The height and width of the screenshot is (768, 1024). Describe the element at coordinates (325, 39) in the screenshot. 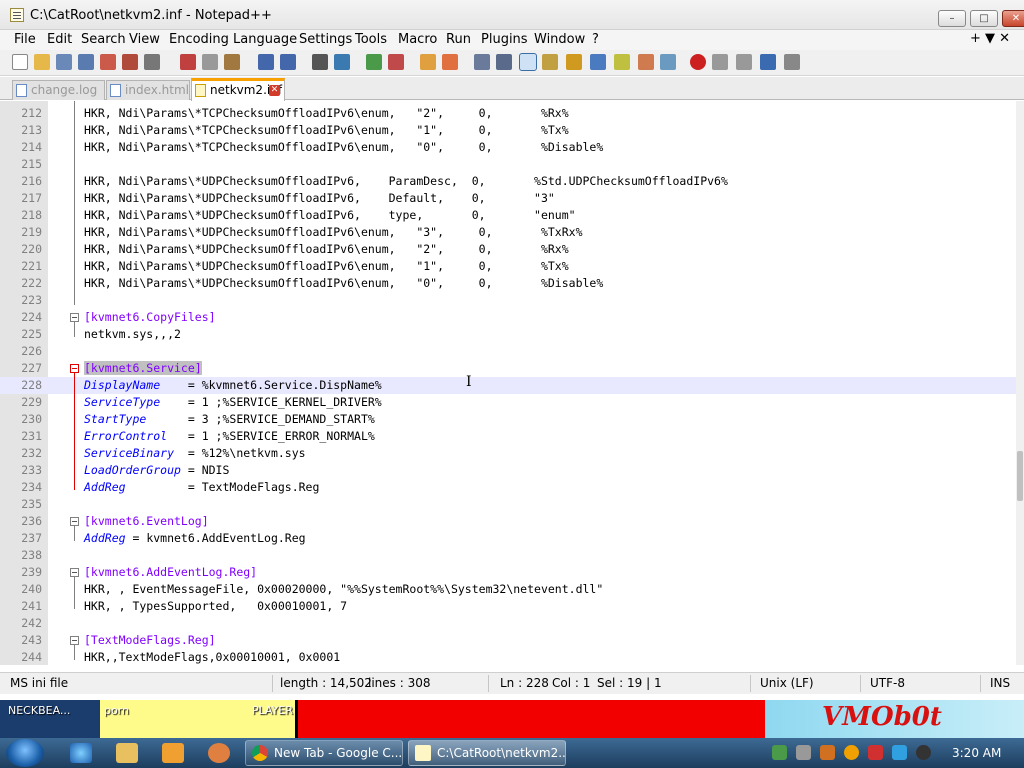

I see `menu-settings: Settings` at that location.